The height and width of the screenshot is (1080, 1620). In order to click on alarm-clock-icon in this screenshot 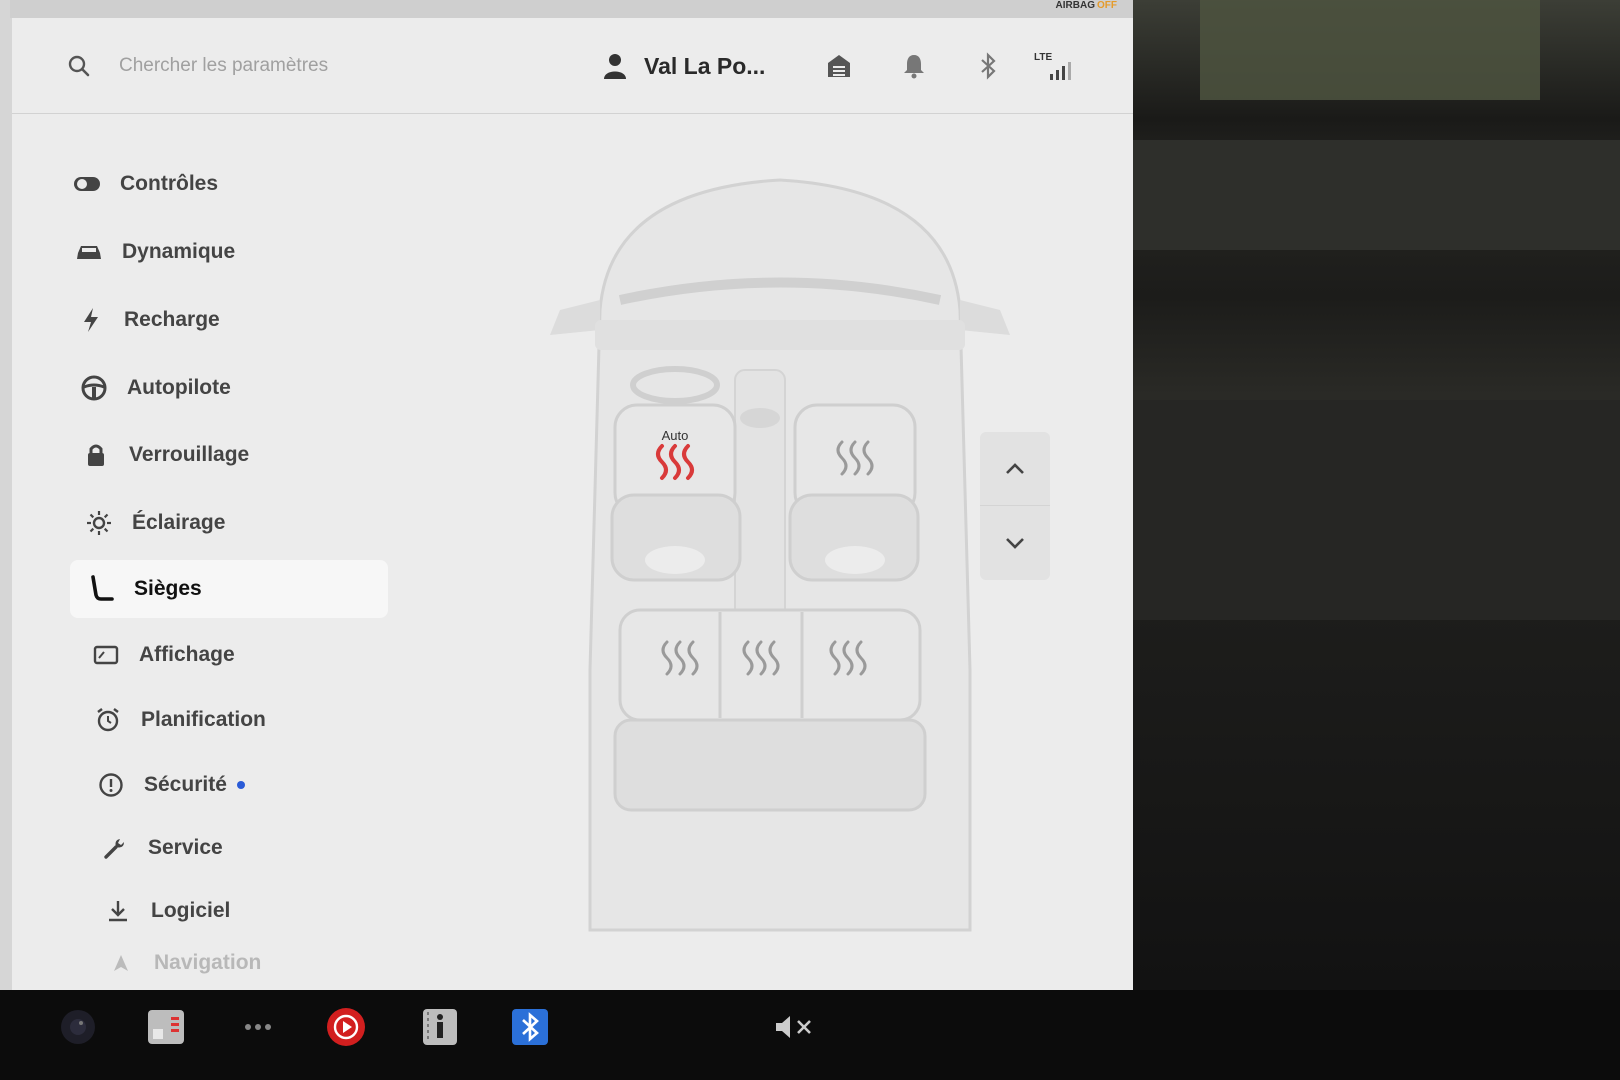, I will do `click(108, 720)`.